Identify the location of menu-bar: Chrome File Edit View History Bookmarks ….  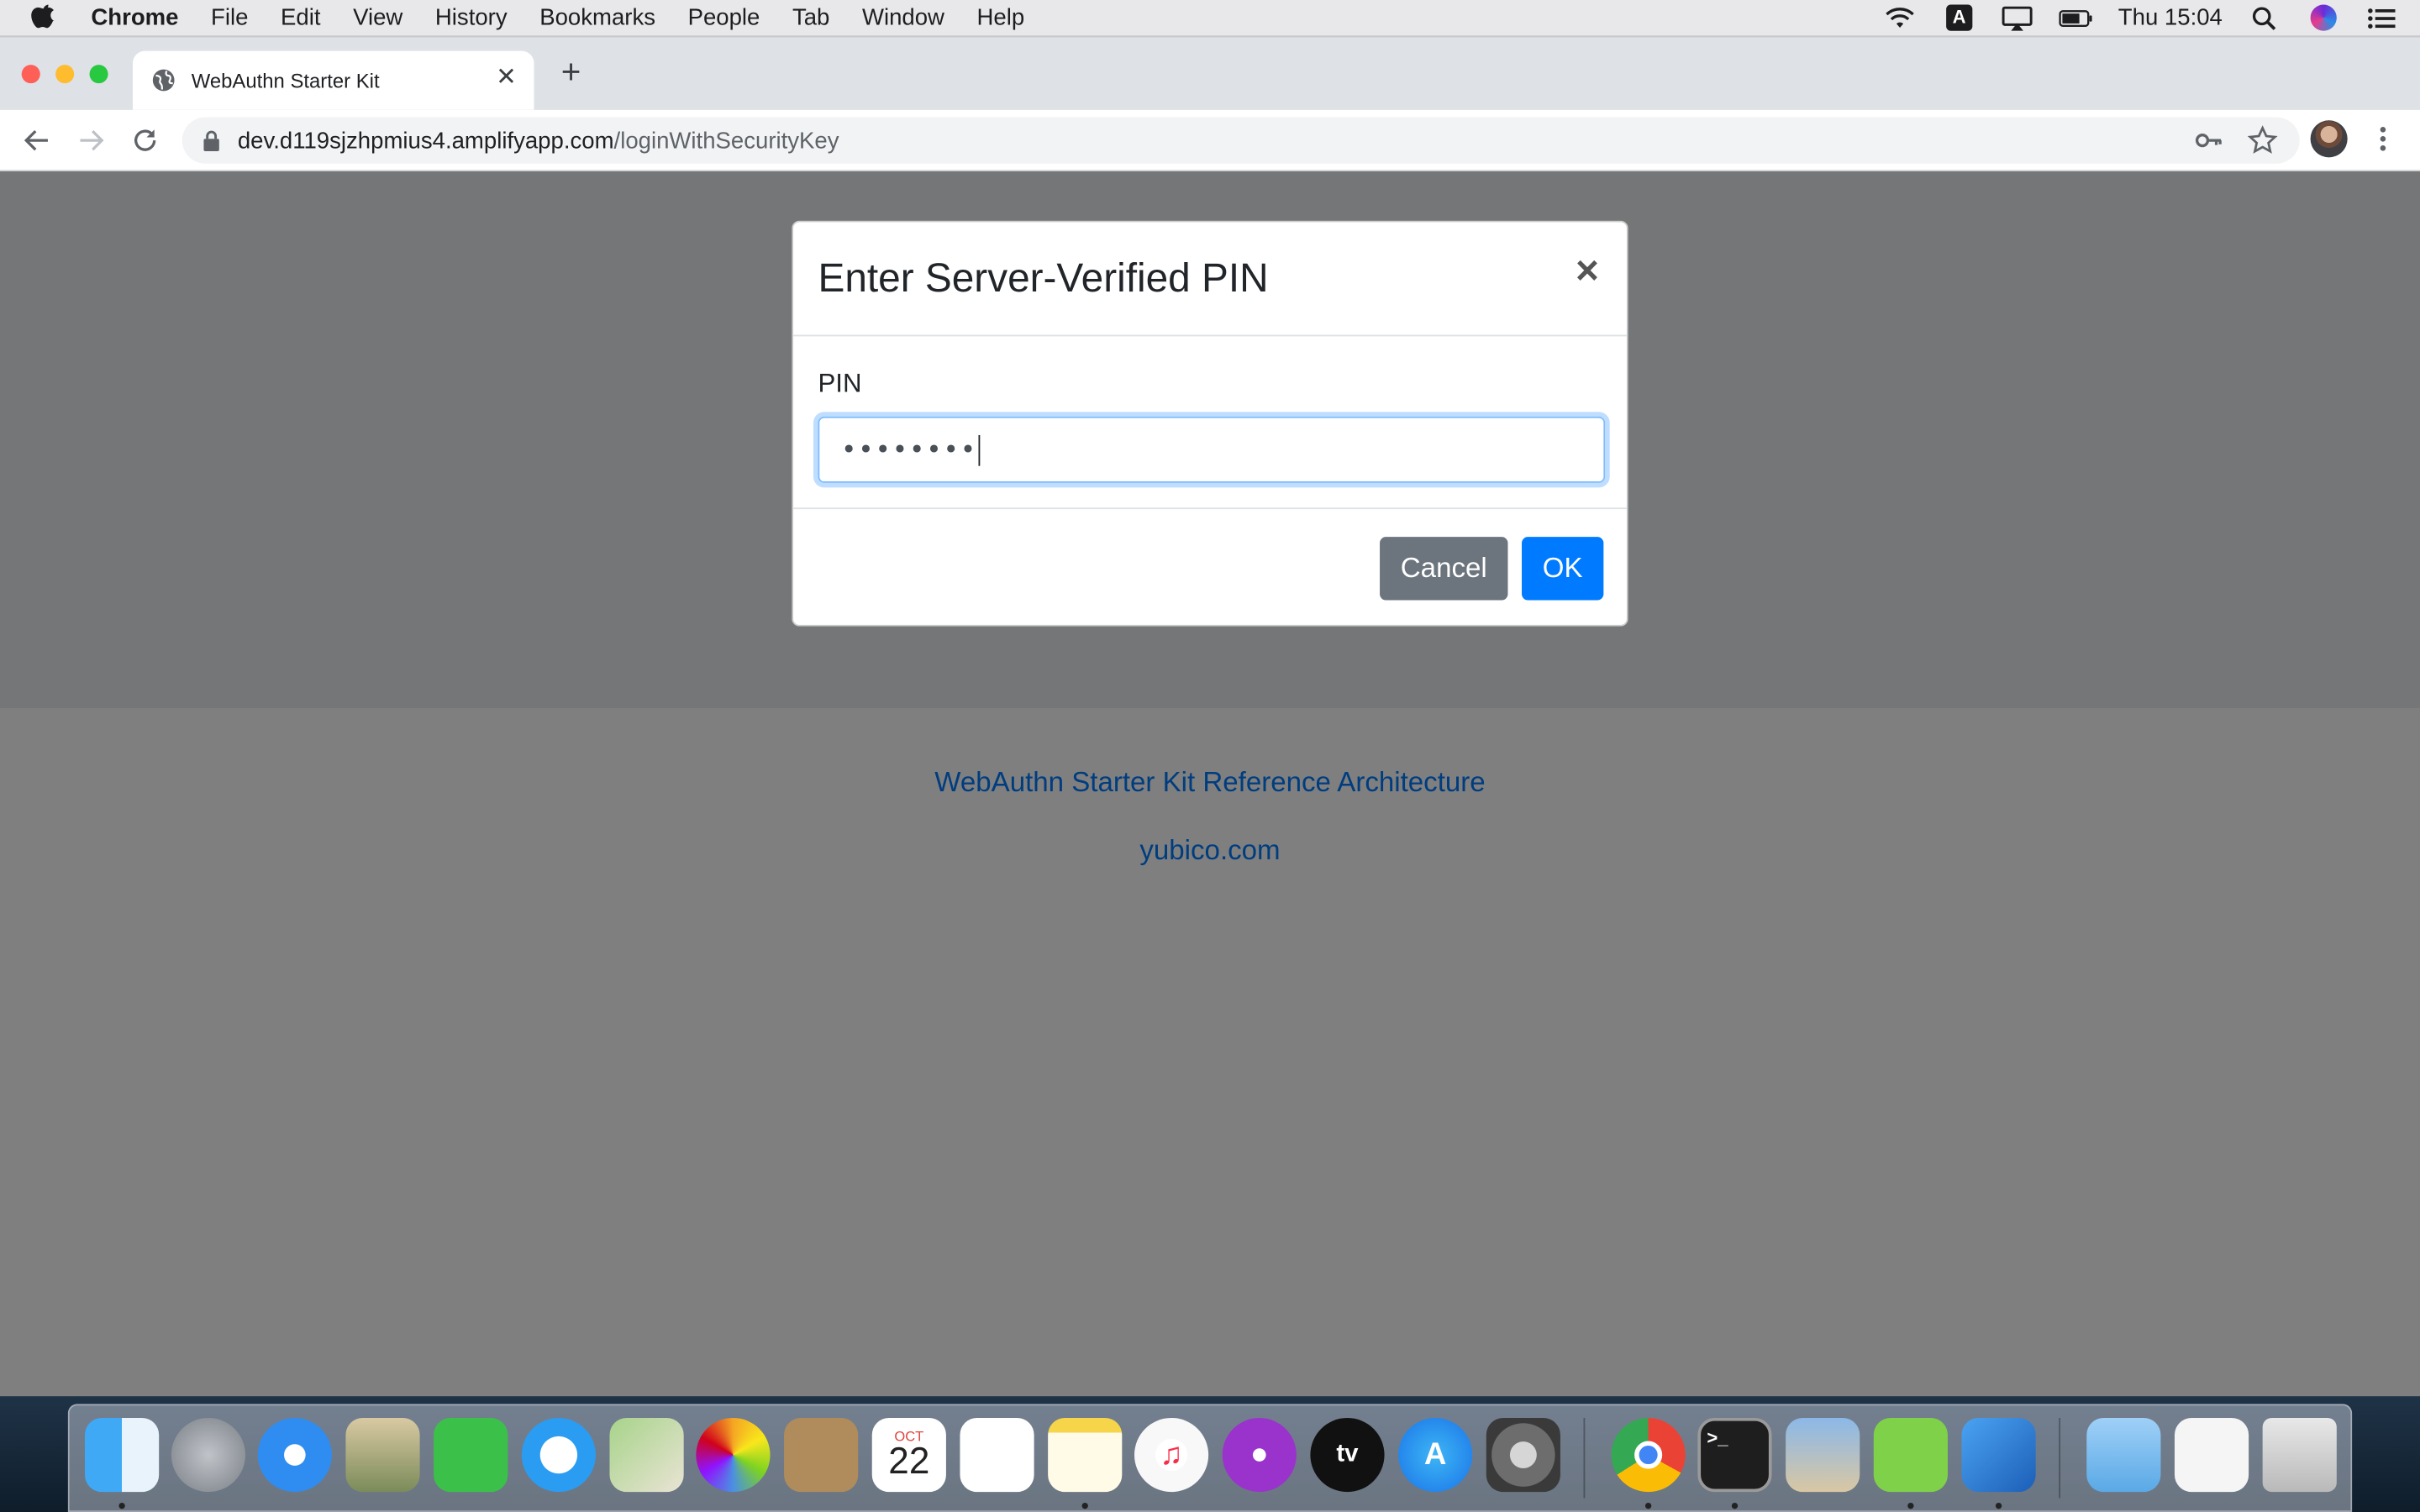
(1210, 19).